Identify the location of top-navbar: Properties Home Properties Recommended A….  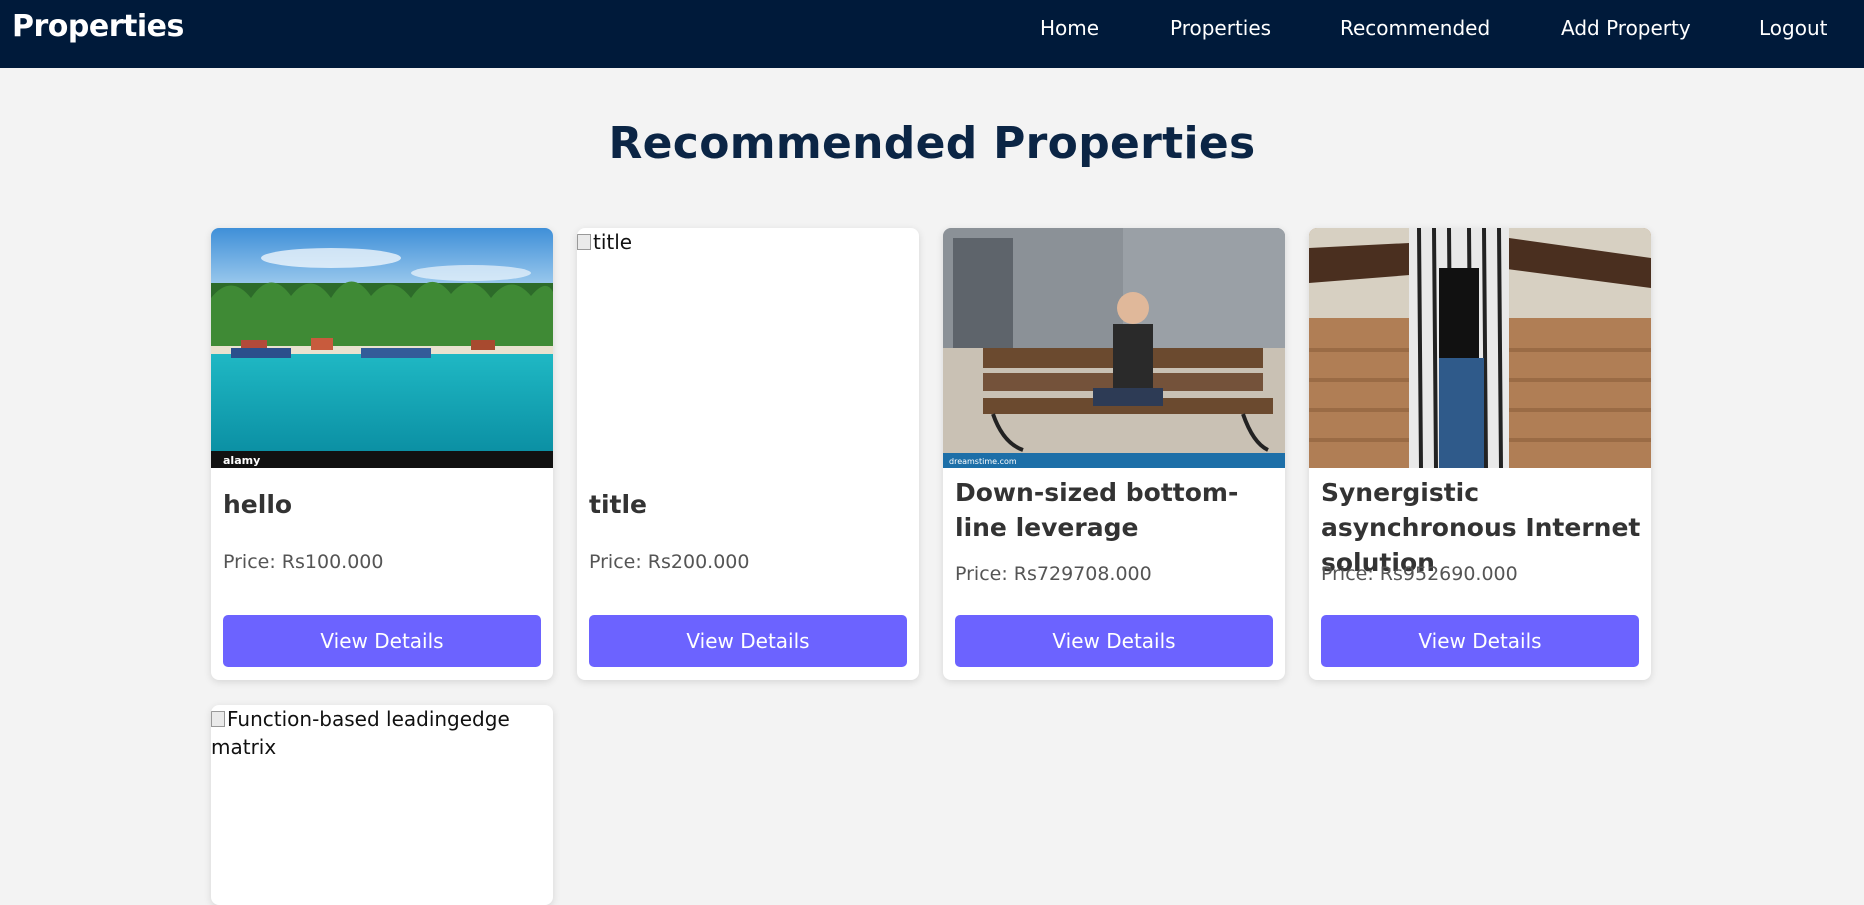
(932, 34).